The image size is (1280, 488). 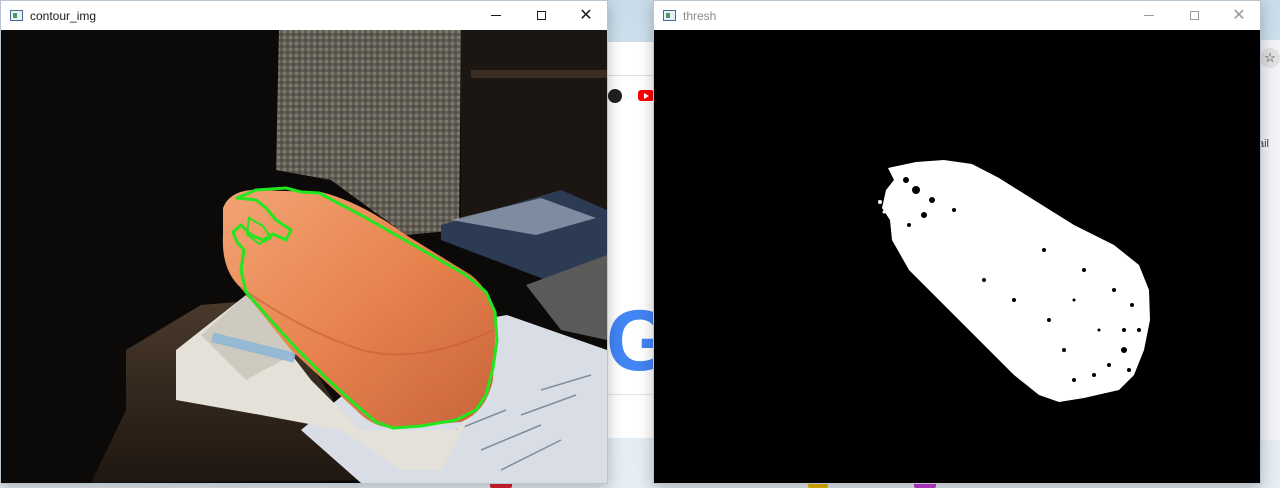 What do you see at coordinates (63, 16) in the screenshot?
I see `window-title: contour_img` at bounding box center [63, 16].